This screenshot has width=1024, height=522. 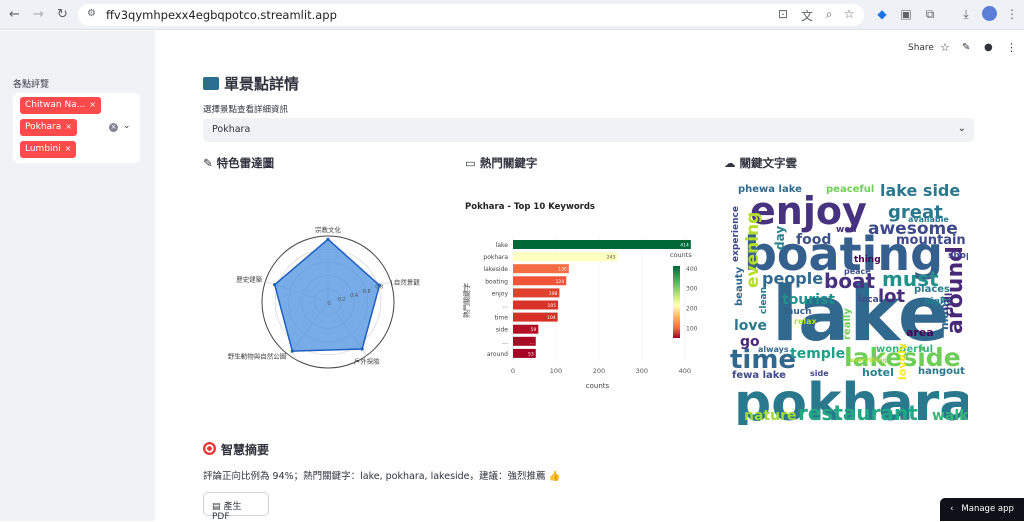 I want to click on radar-tick-label: 0.4, so click(x=354, y=296).